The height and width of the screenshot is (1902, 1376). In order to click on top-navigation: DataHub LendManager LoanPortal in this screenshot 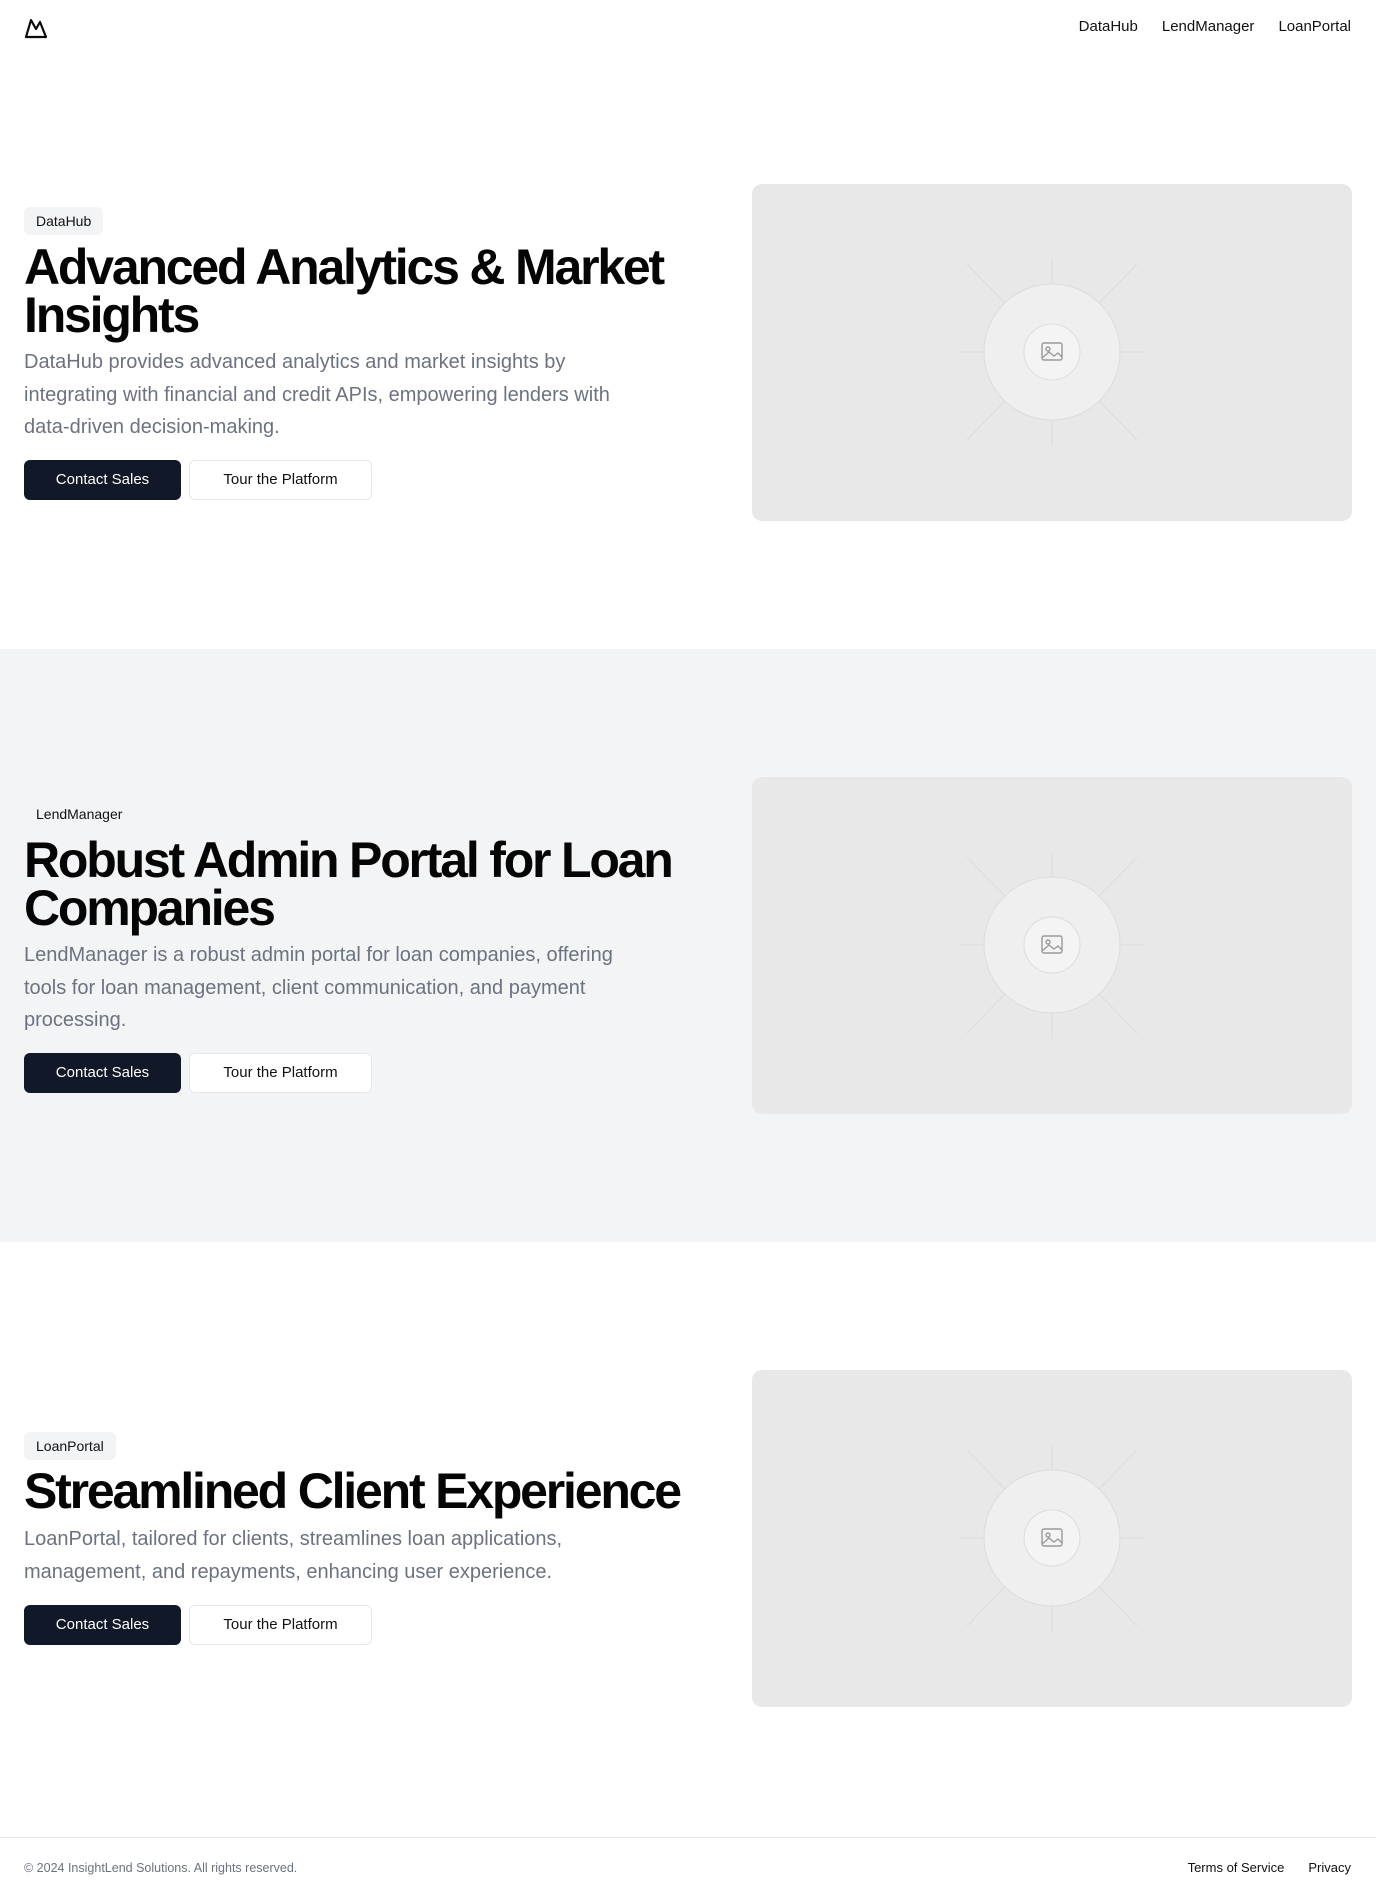, I will do `click(688, 28)`.